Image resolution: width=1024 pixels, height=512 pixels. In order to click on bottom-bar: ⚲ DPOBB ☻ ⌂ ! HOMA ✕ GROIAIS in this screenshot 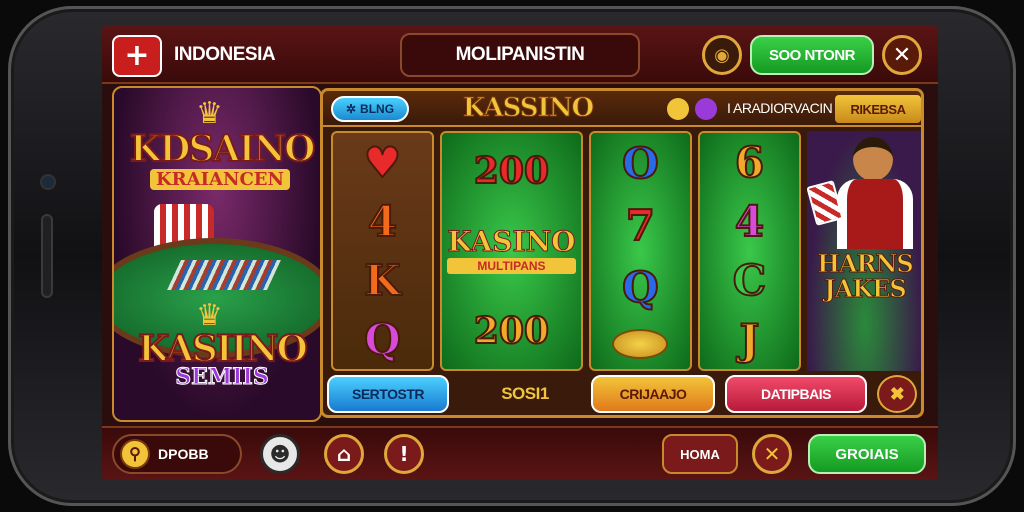, I will do `click(520, 453)`.